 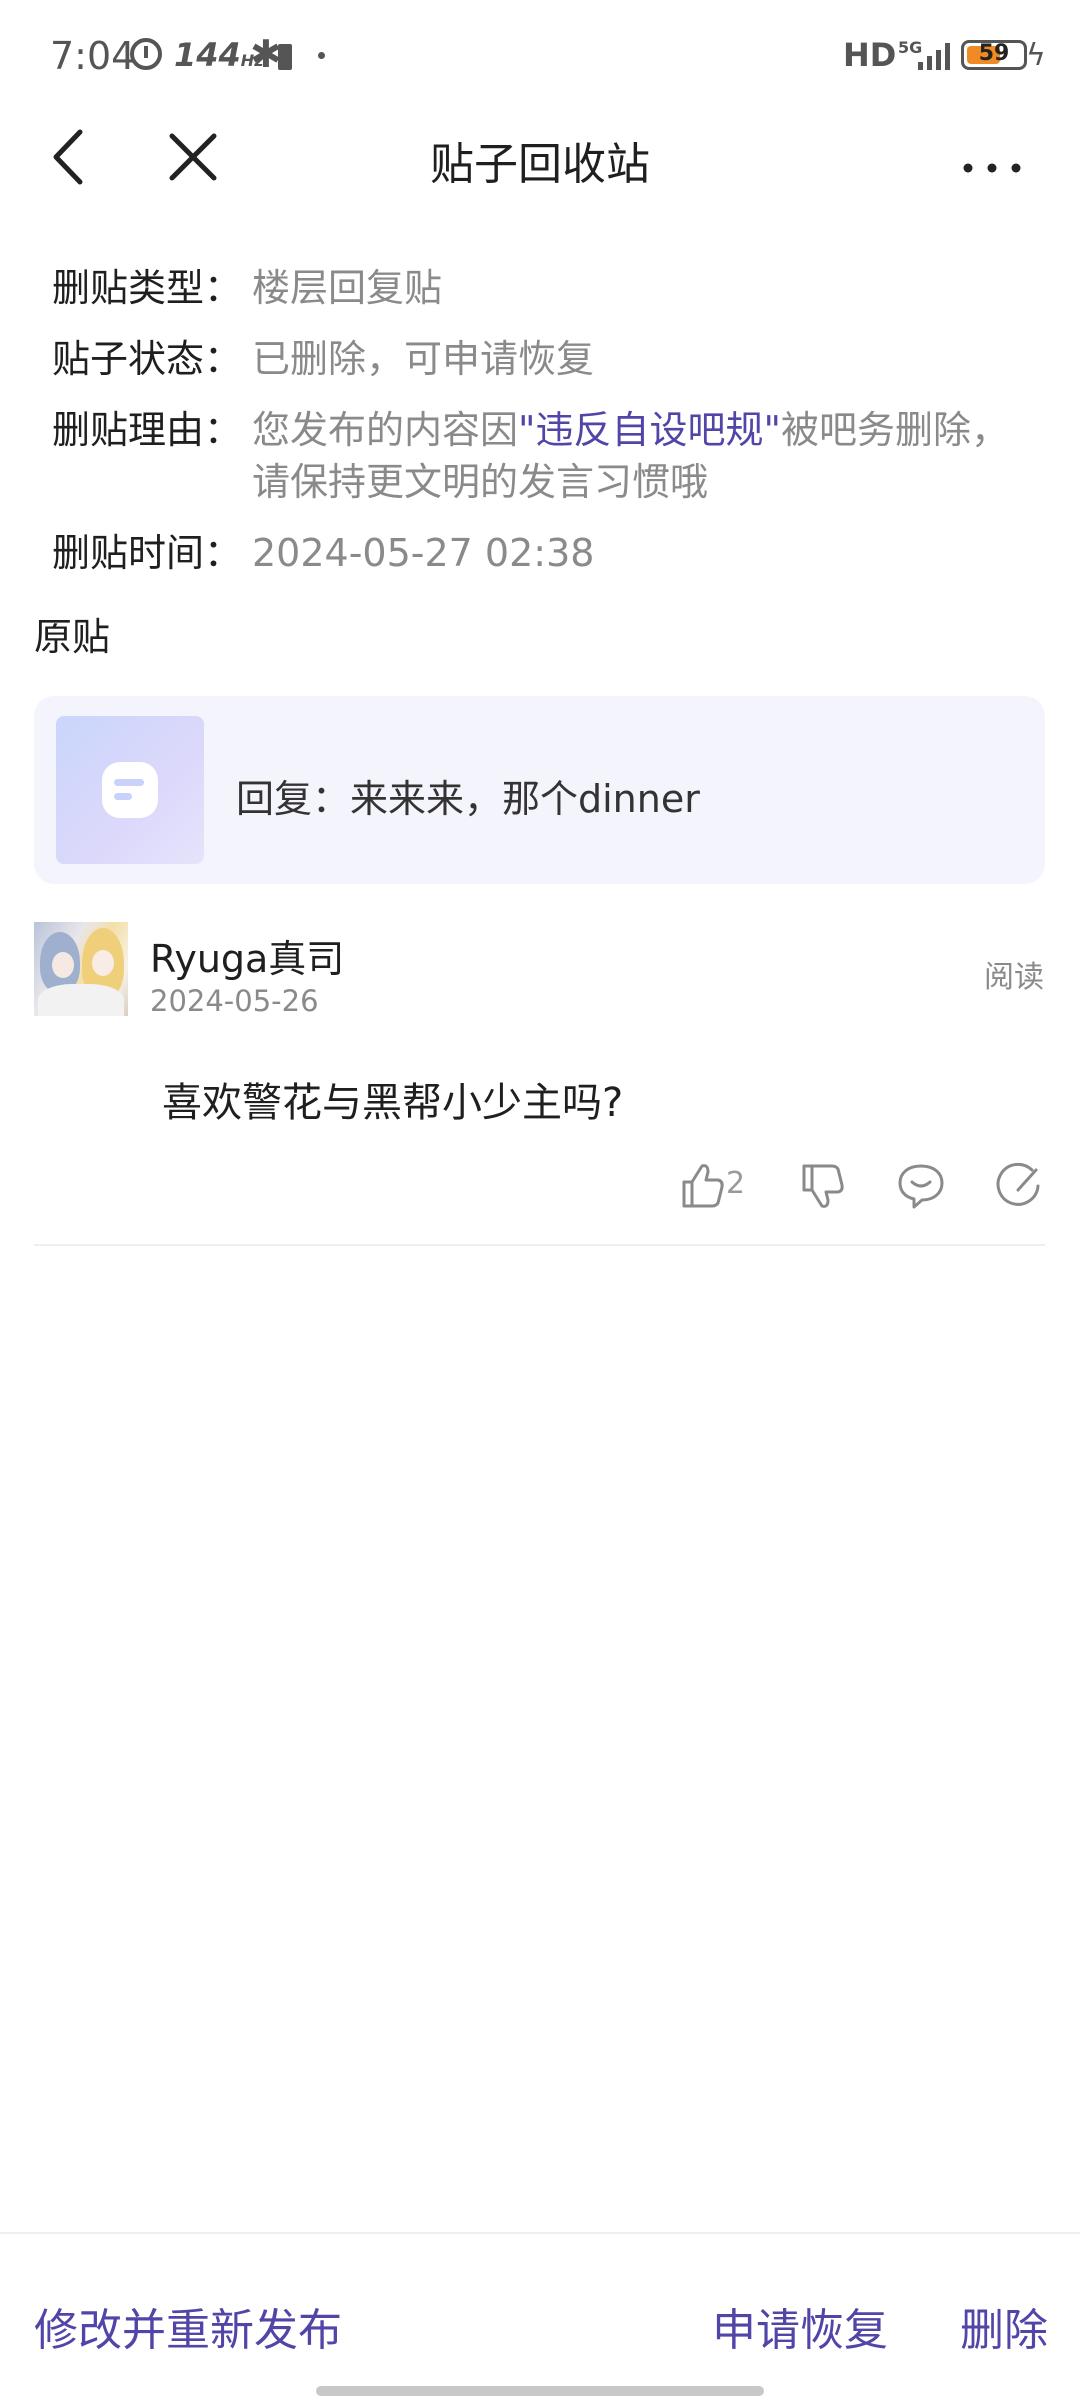 What do you see at coordinates (1036, 55) in the screenshot?
I see `charging-icon: ϟ` at bounding box center [1036, 55].